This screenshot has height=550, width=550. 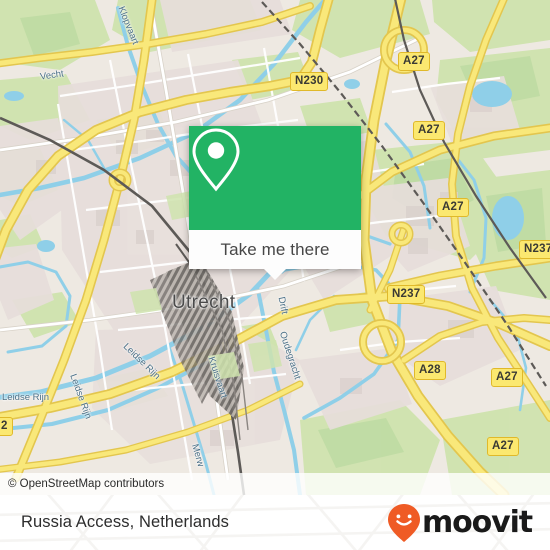 I want to click on popup-pin-area, so click(x=275, y=178).